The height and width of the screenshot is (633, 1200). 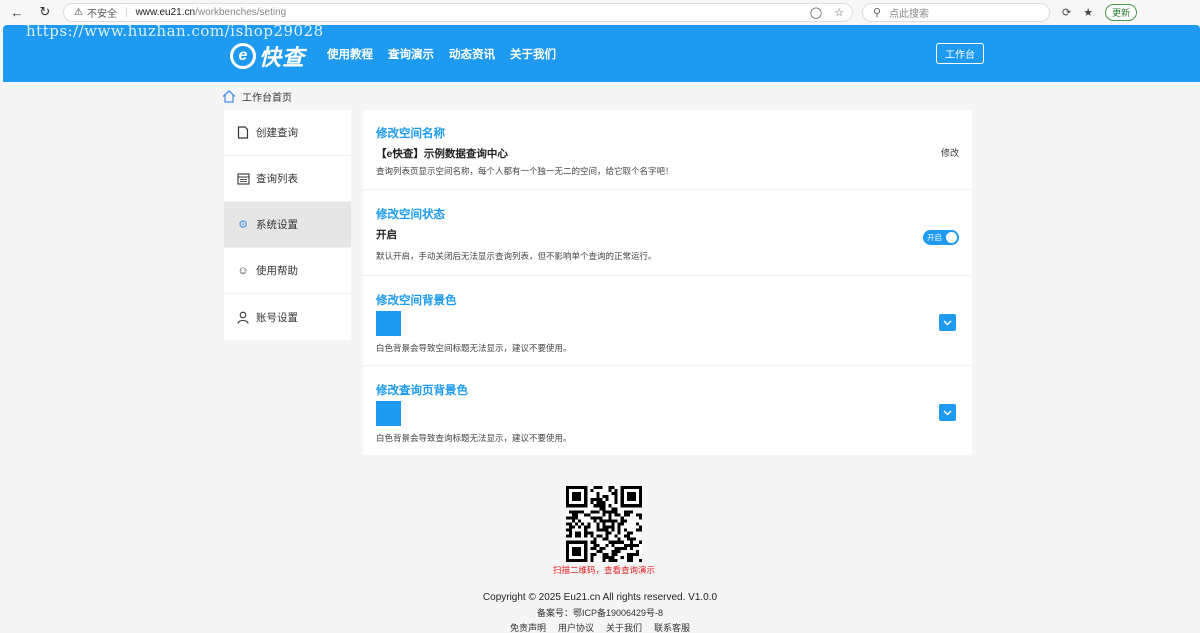 I want to click on qr-code, so click(x=604, y=524).